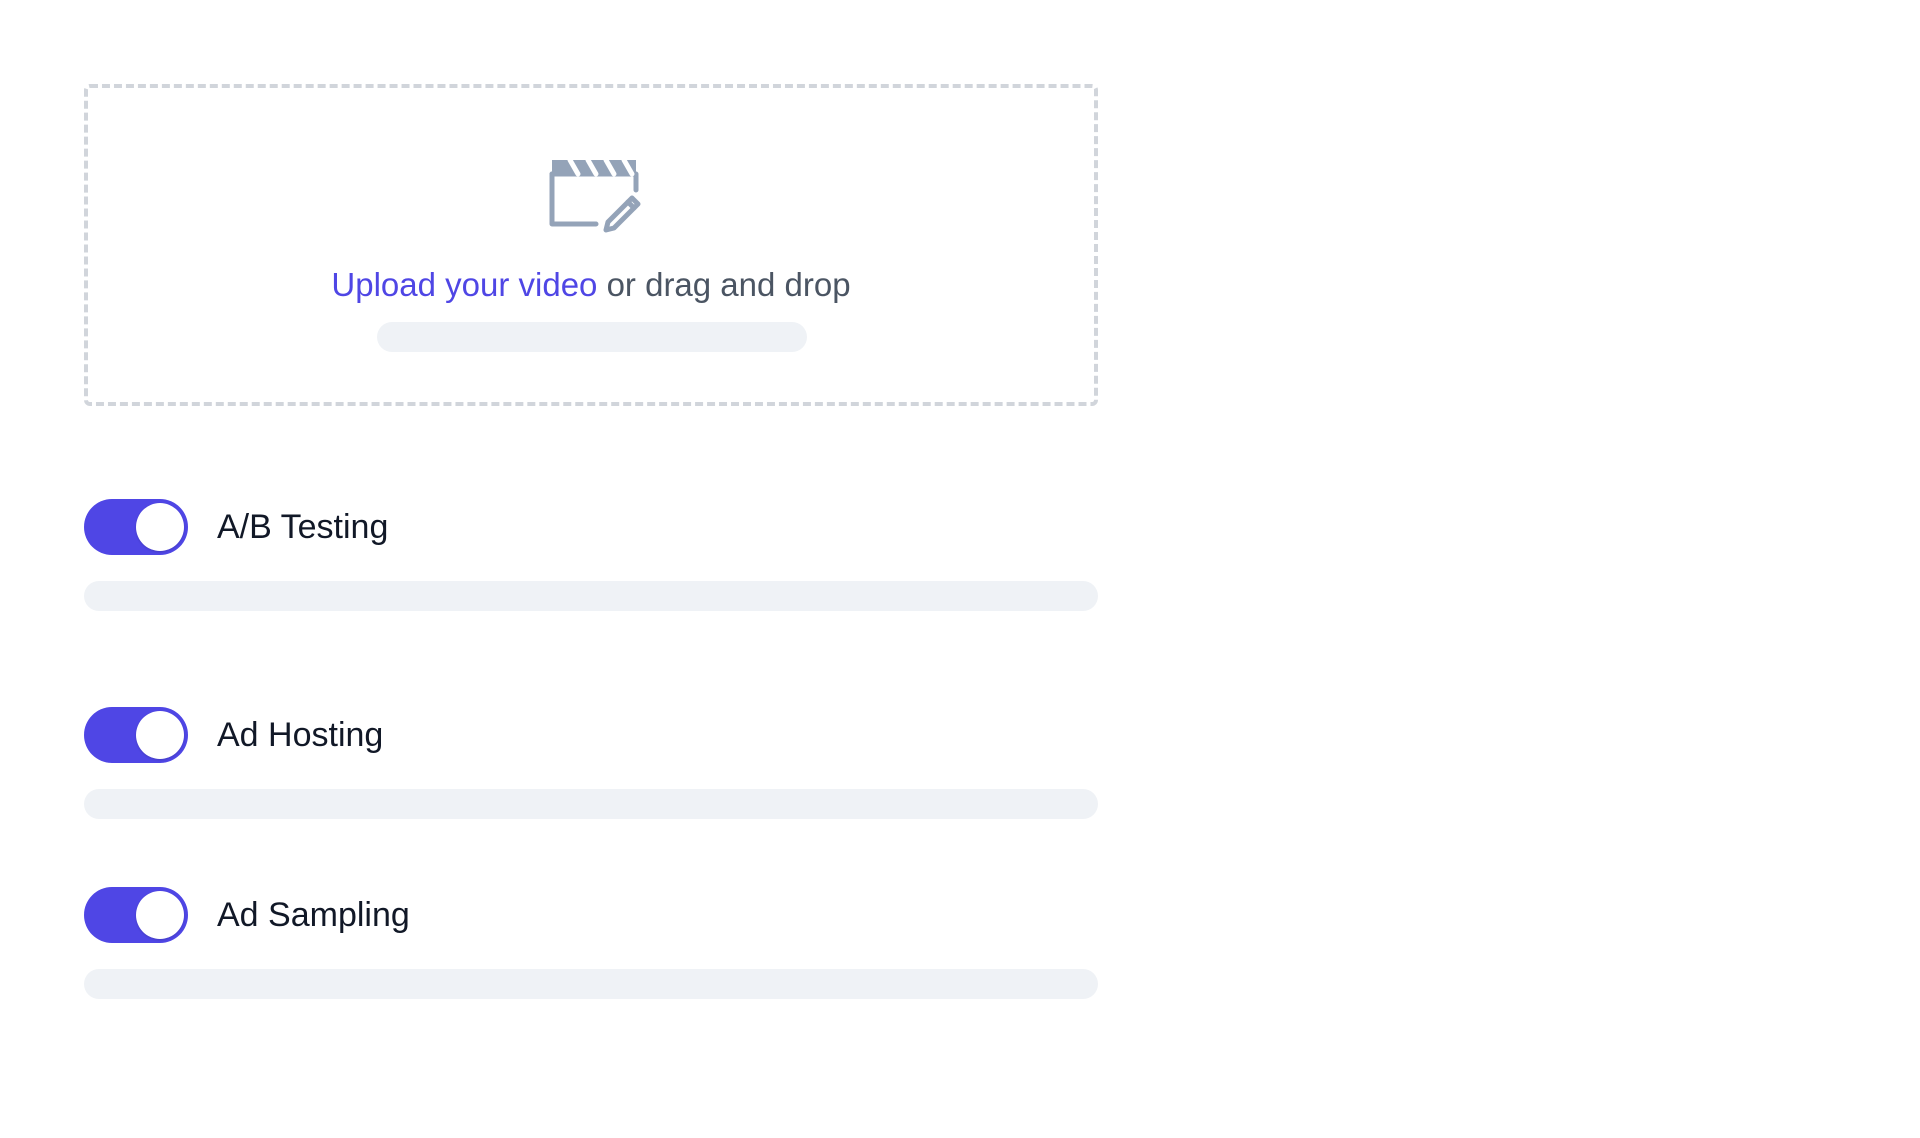 The image size is (1920, 1138). I want to click on ad-hosting-toggle, so click(136, 735).